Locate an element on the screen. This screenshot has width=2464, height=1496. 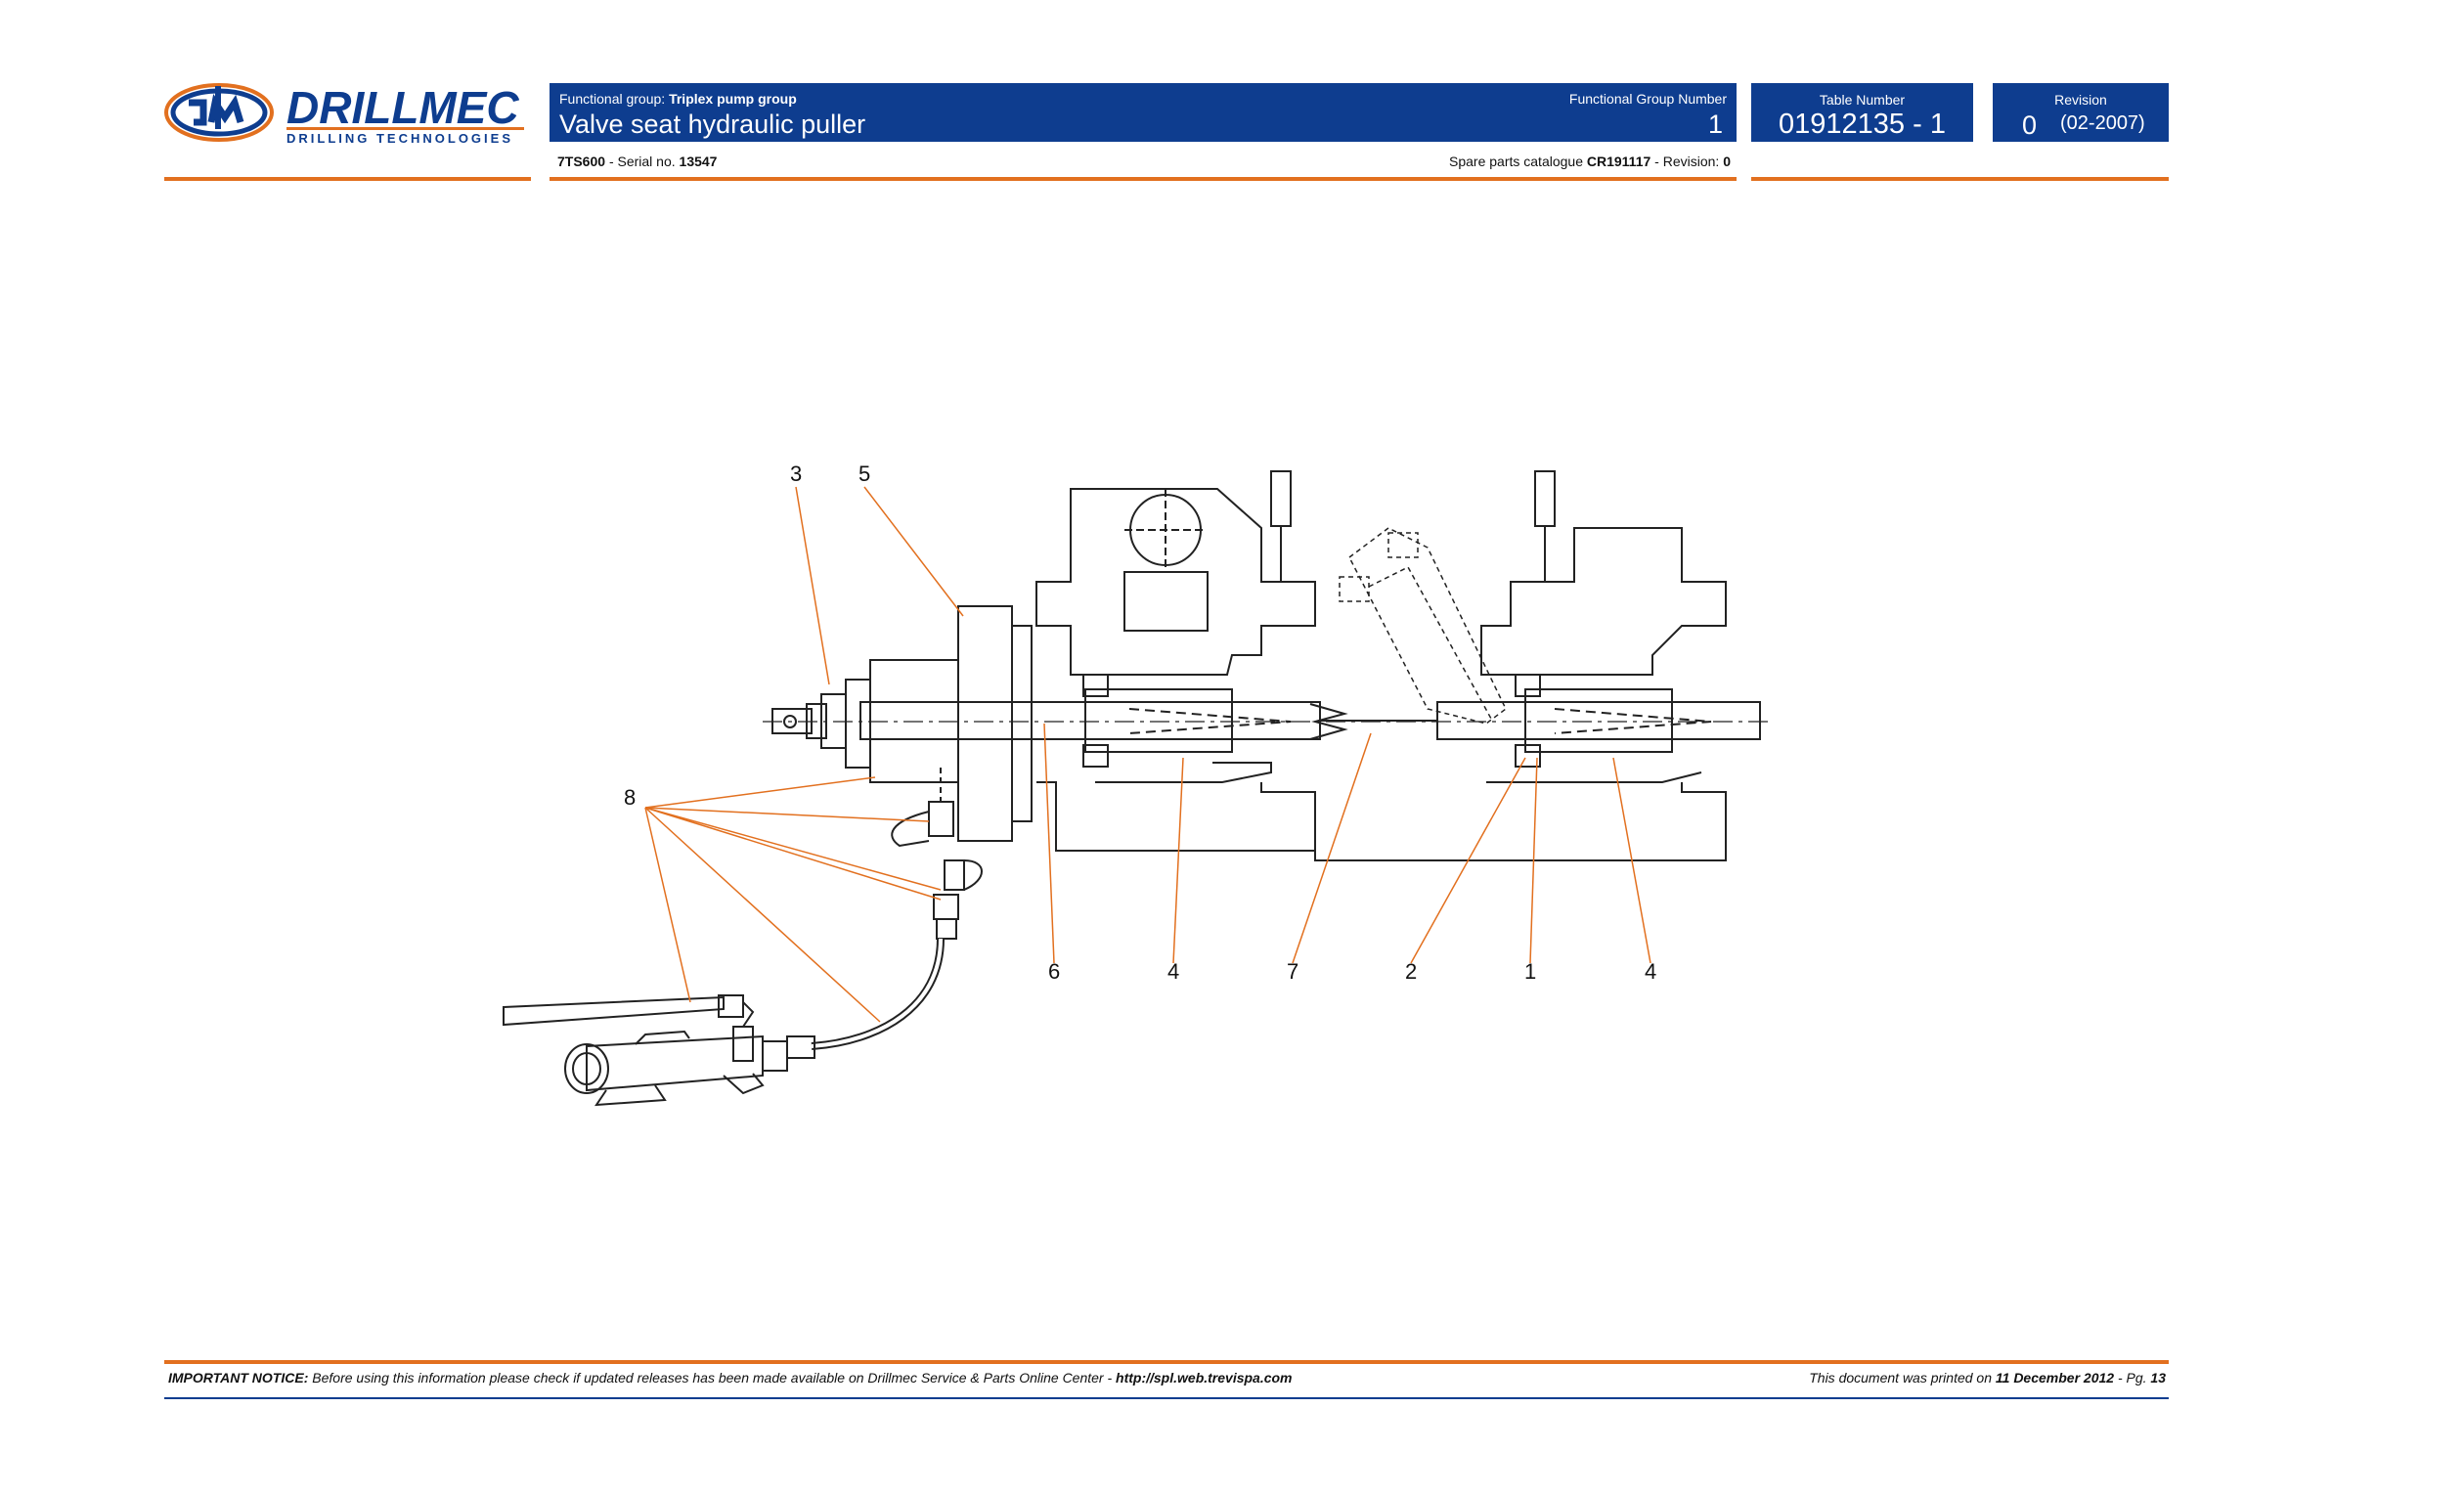
callout-5: 5 is located at coordinates (864, 474).